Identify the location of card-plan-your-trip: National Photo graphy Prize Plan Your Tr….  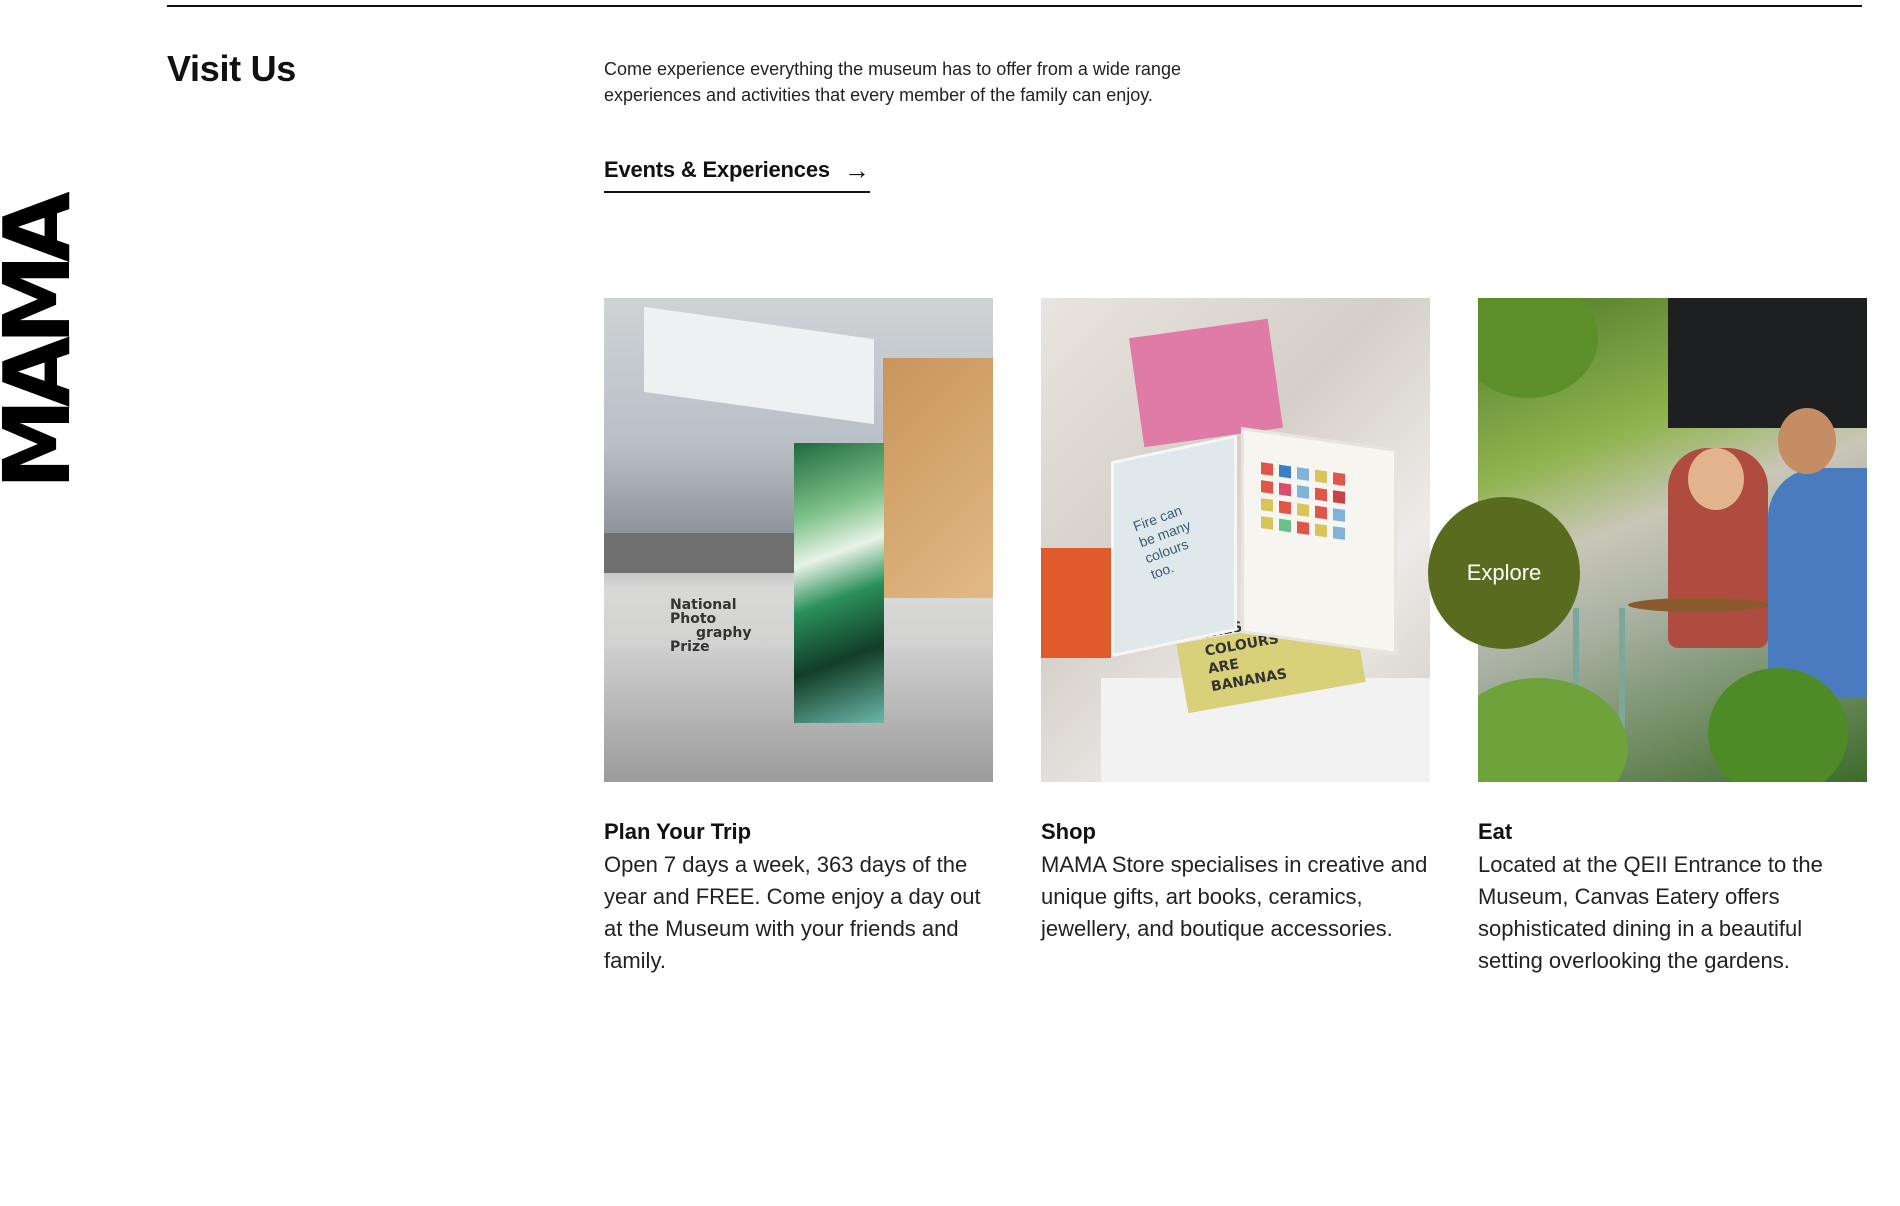
(798, 637).